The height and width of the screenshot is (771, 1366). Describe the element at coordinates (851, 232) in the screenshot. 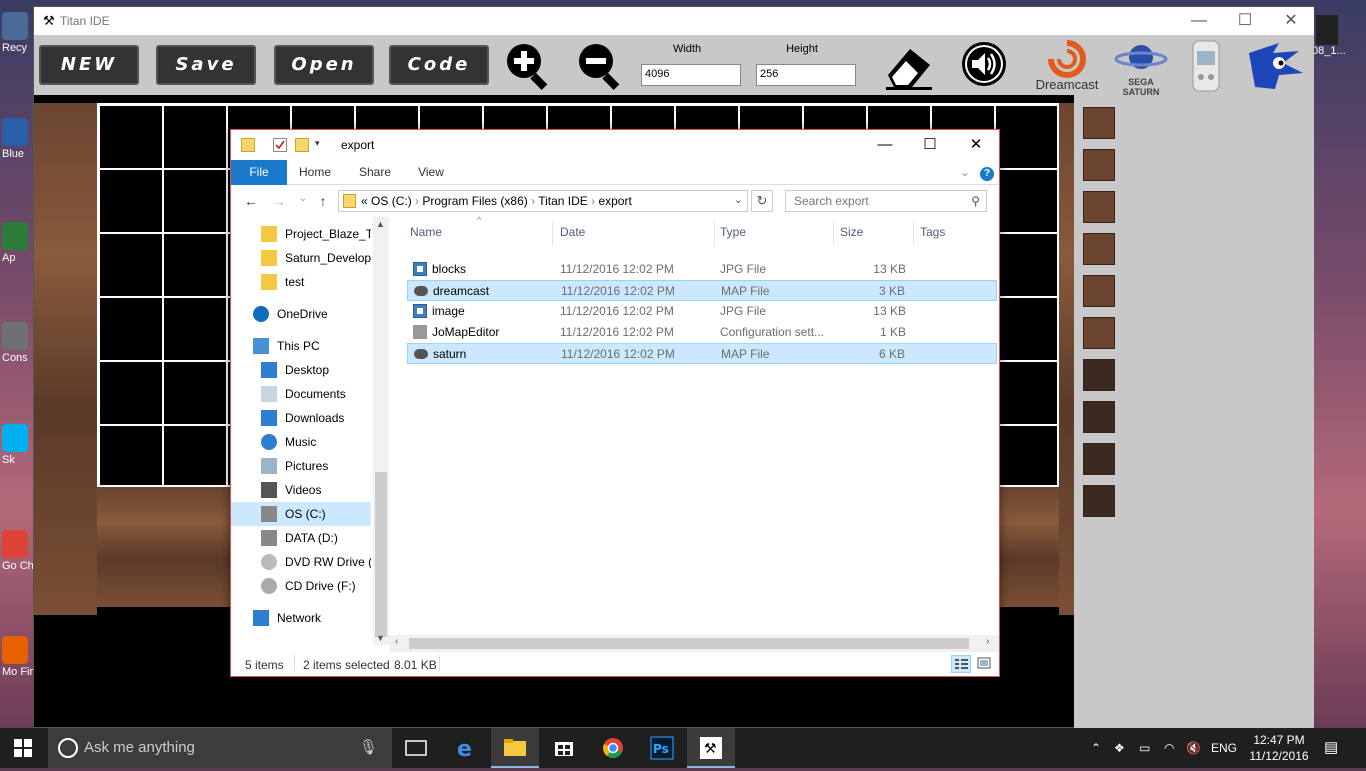

I see `column-size: Size` at that location.